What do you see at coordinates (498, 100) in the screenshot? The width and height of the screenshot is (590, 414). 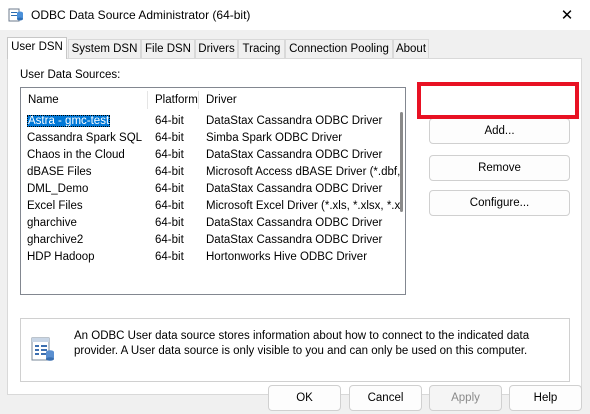 I see `add-button-highlight` at bounding box center [498, 100].